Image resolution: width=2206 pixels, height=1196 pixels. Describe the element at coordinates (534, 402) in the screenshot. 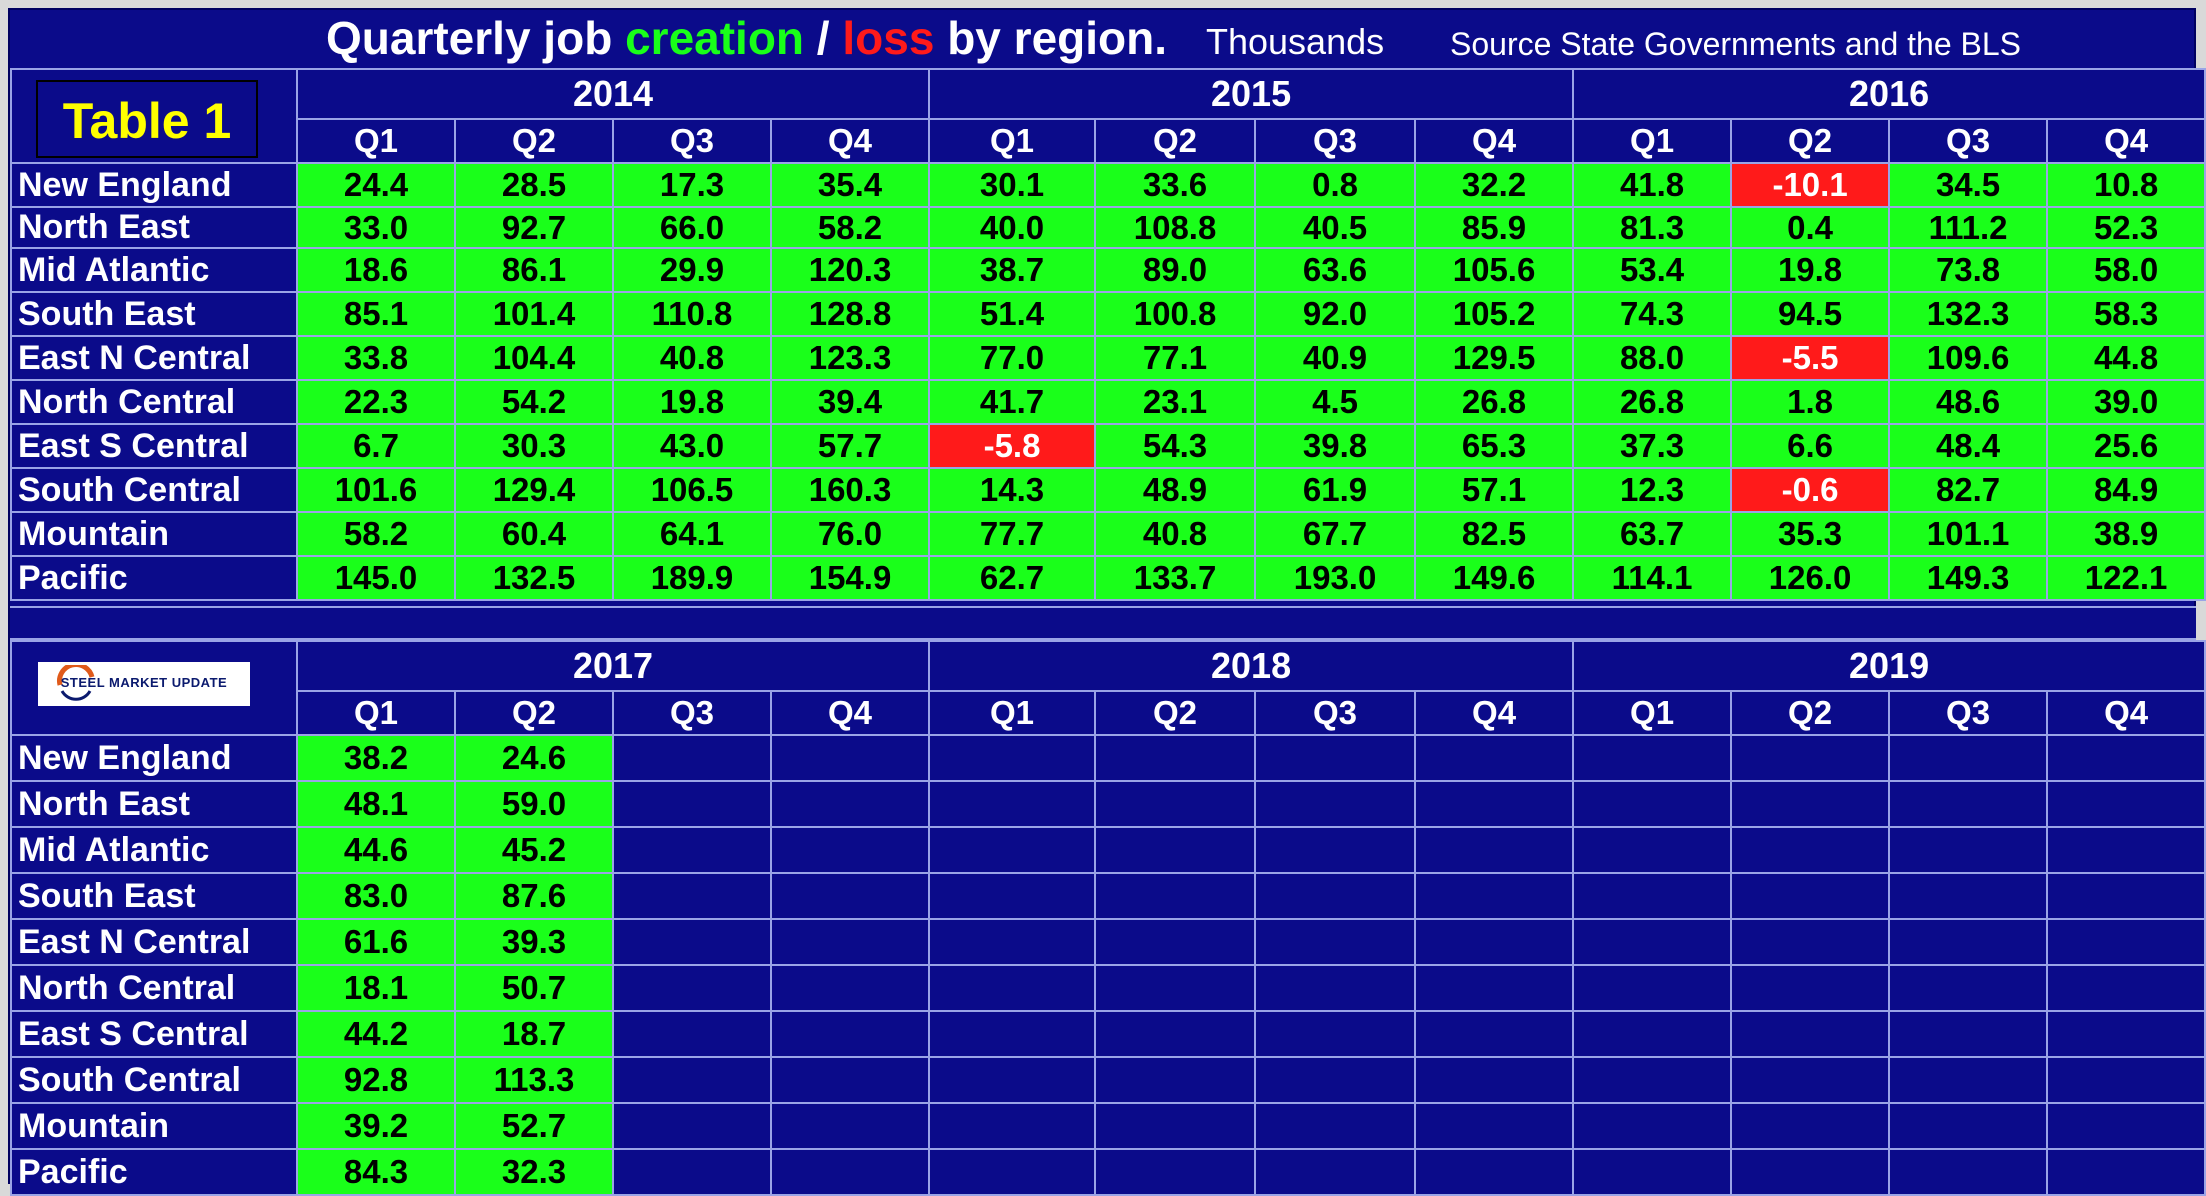

I see `creation-value-cell: 54.2` at that location.